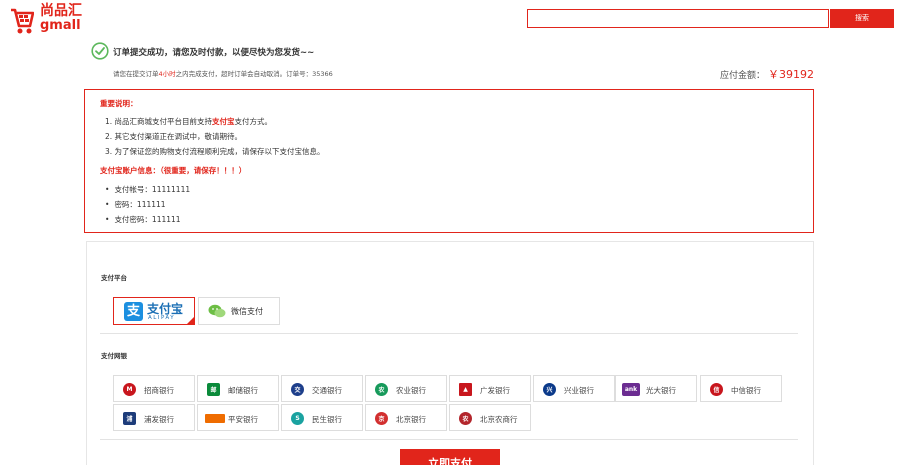 The image size is (900, 465). I want to click on bank-option-citic: 信 中信银行, so click(741, 388).